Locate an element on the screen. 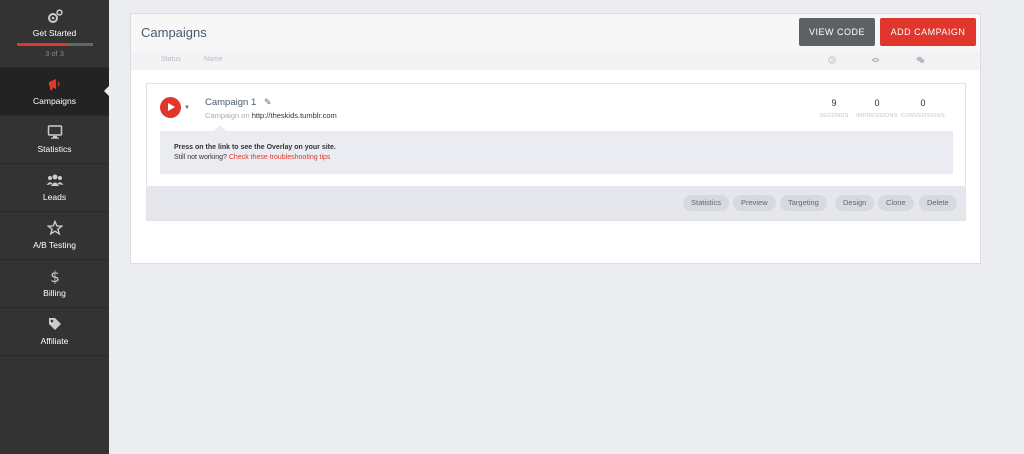  stat-conversions: 0 CONVERSIONS is located at coordinates (923, 108).